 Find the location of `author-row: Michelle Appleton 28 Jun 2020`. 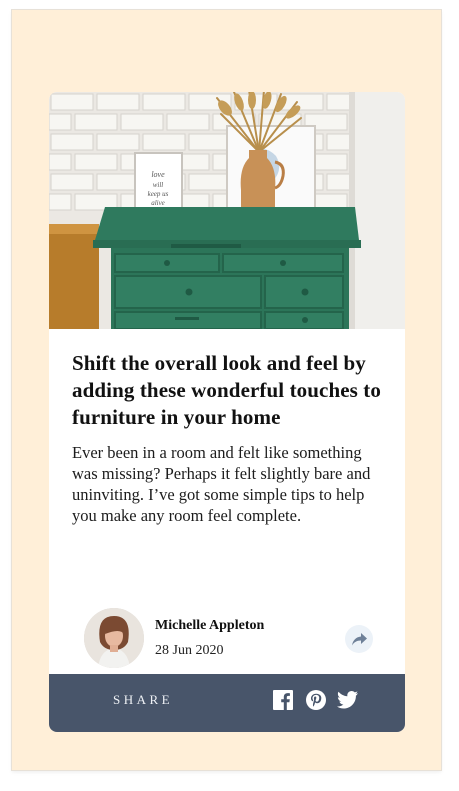

author-row: Michelle Appleton 28 Jun 2020 is located at coordinates (229, 638).